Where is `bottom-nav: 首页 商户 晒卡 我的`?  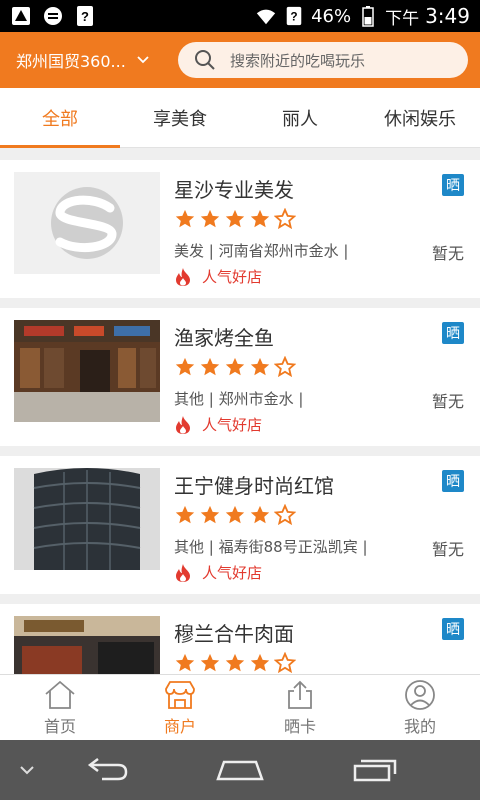 bottom-nav: 首页 商户 晒卡 我的 is located at coordinates (240, 707).